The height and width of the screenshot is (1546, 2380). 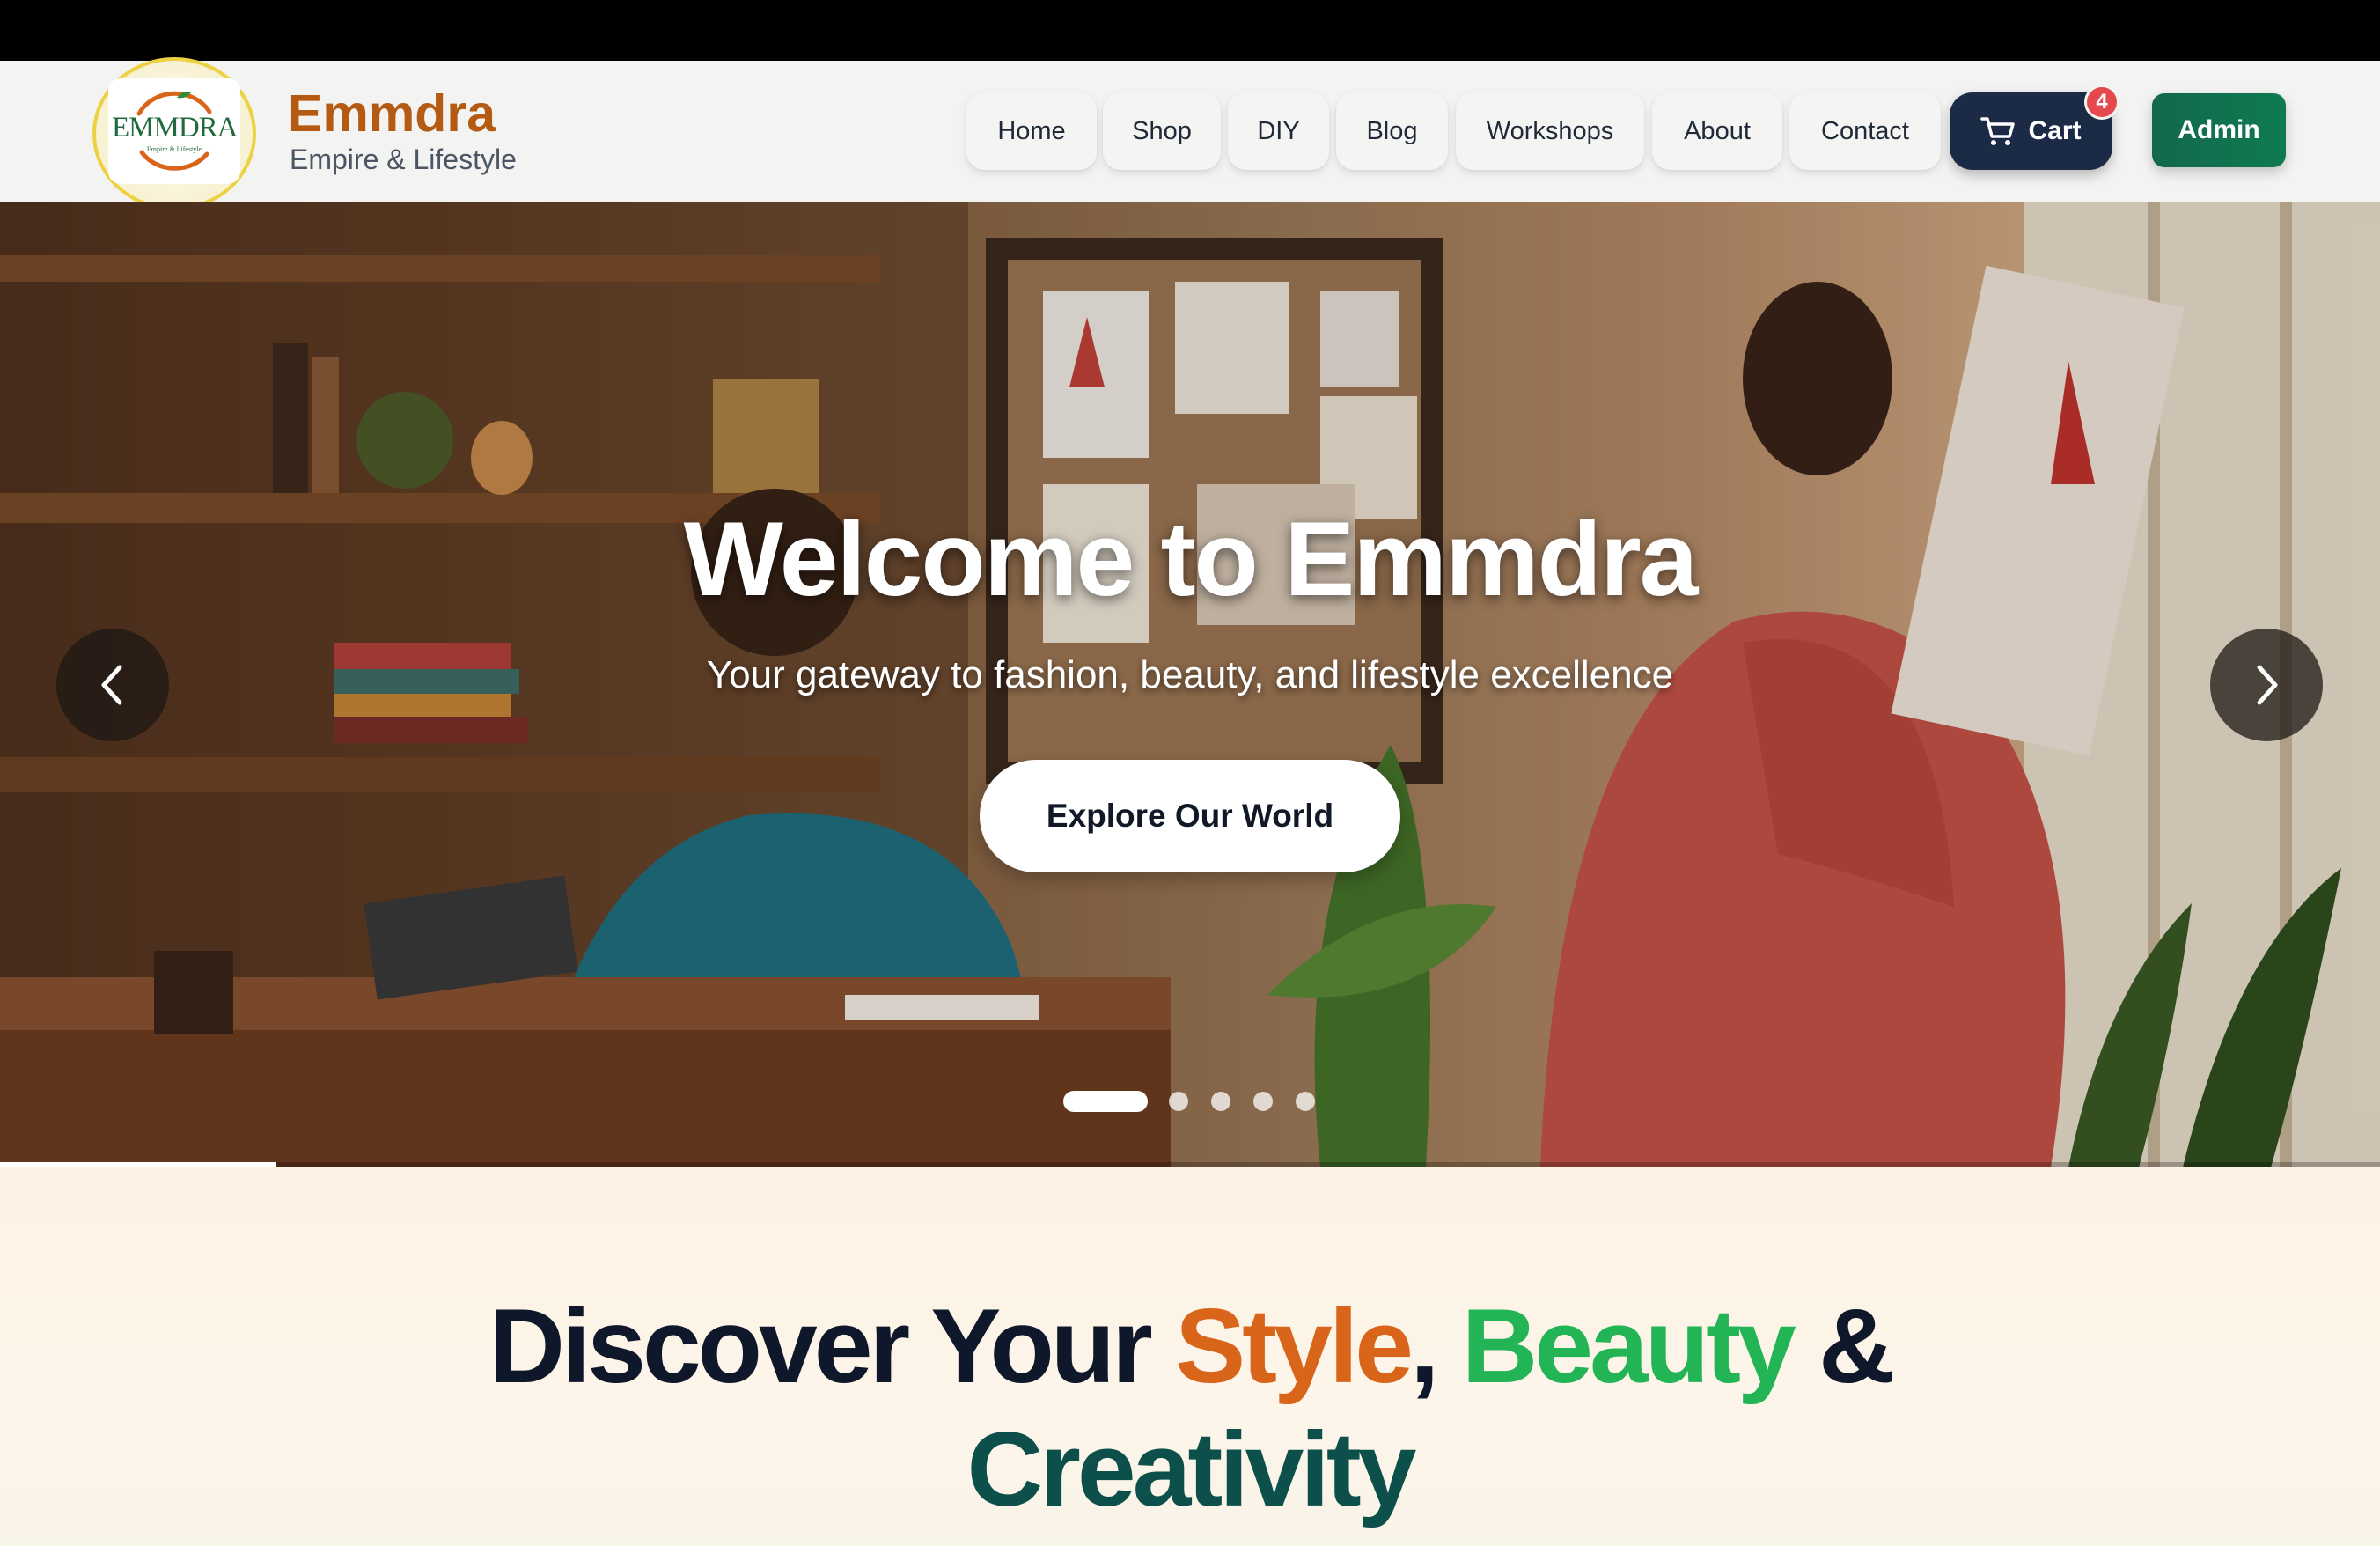 I want to click on word-style: Style, so click(x=1294, y=1346).